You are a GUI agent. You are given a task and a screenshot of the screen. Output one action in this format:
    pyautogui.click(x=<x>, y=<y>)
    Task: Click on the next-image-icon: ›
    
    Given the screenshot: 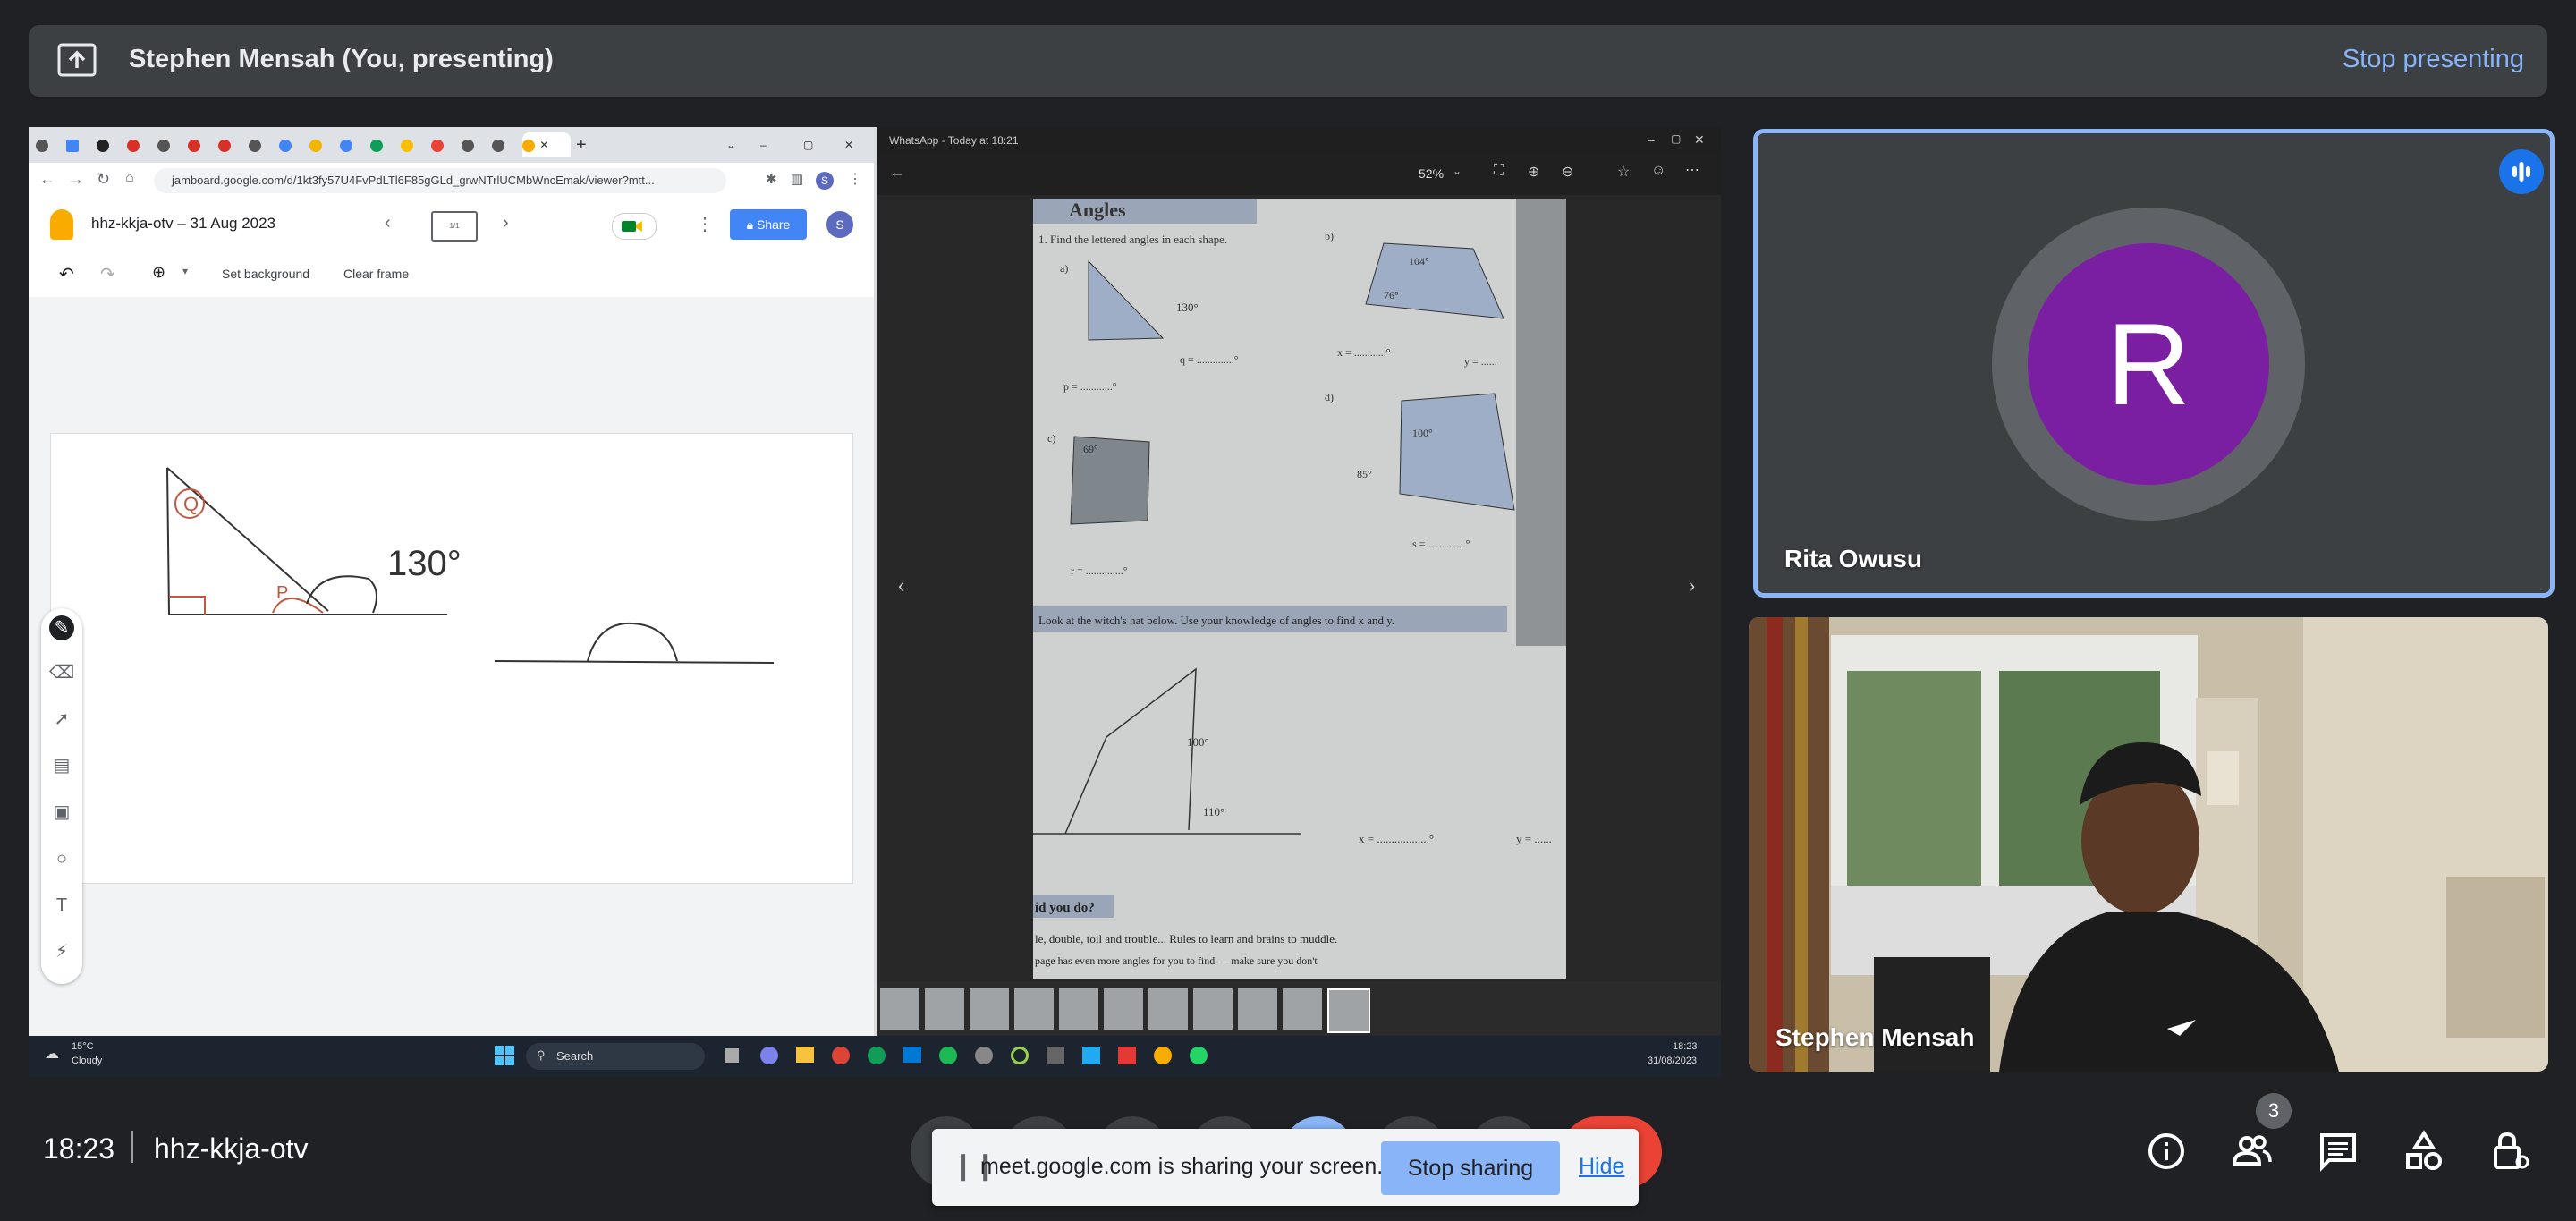 What is the action you would take?
    pyautogui.click(x=1692, y=586)
    